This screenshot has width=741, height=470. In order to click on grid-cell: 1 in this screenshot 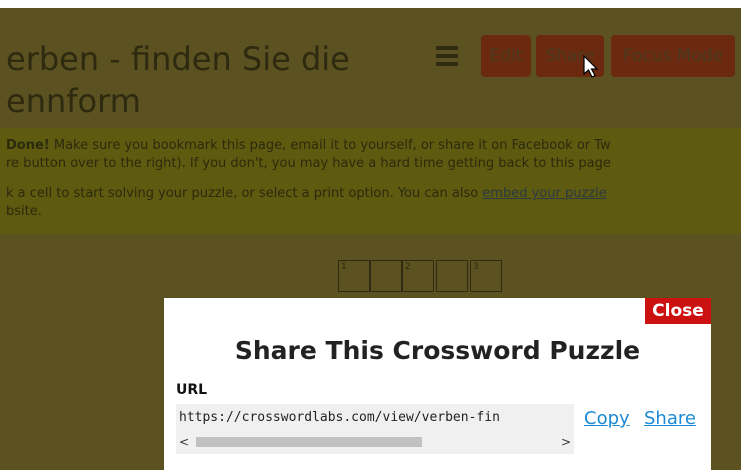, I will do `click(354, 276)`.